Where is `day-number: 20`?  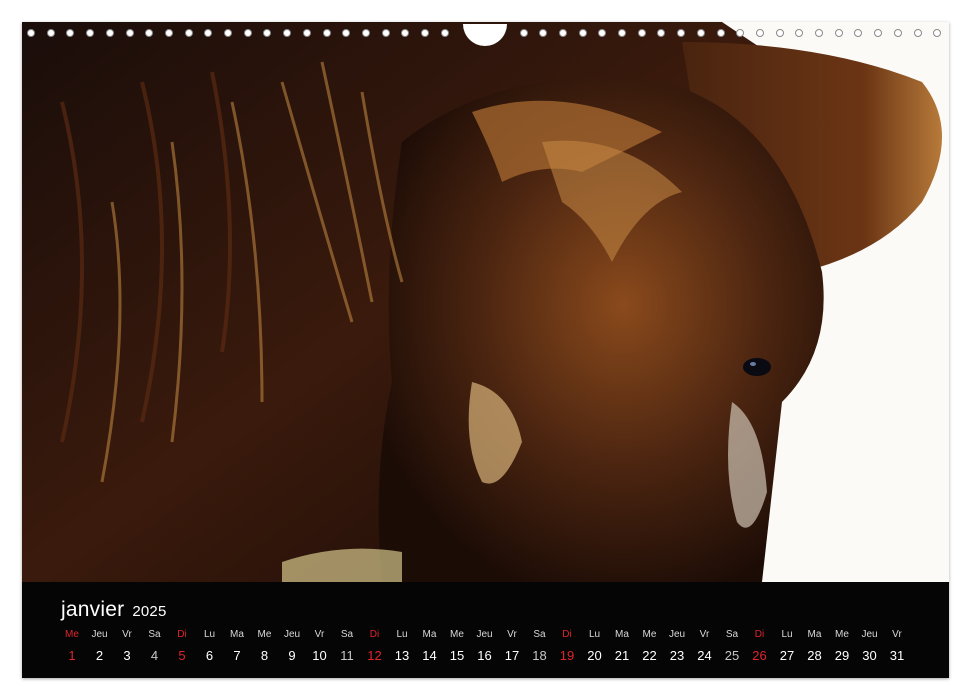
day-number: 20 is located at coordinates (594, 655).